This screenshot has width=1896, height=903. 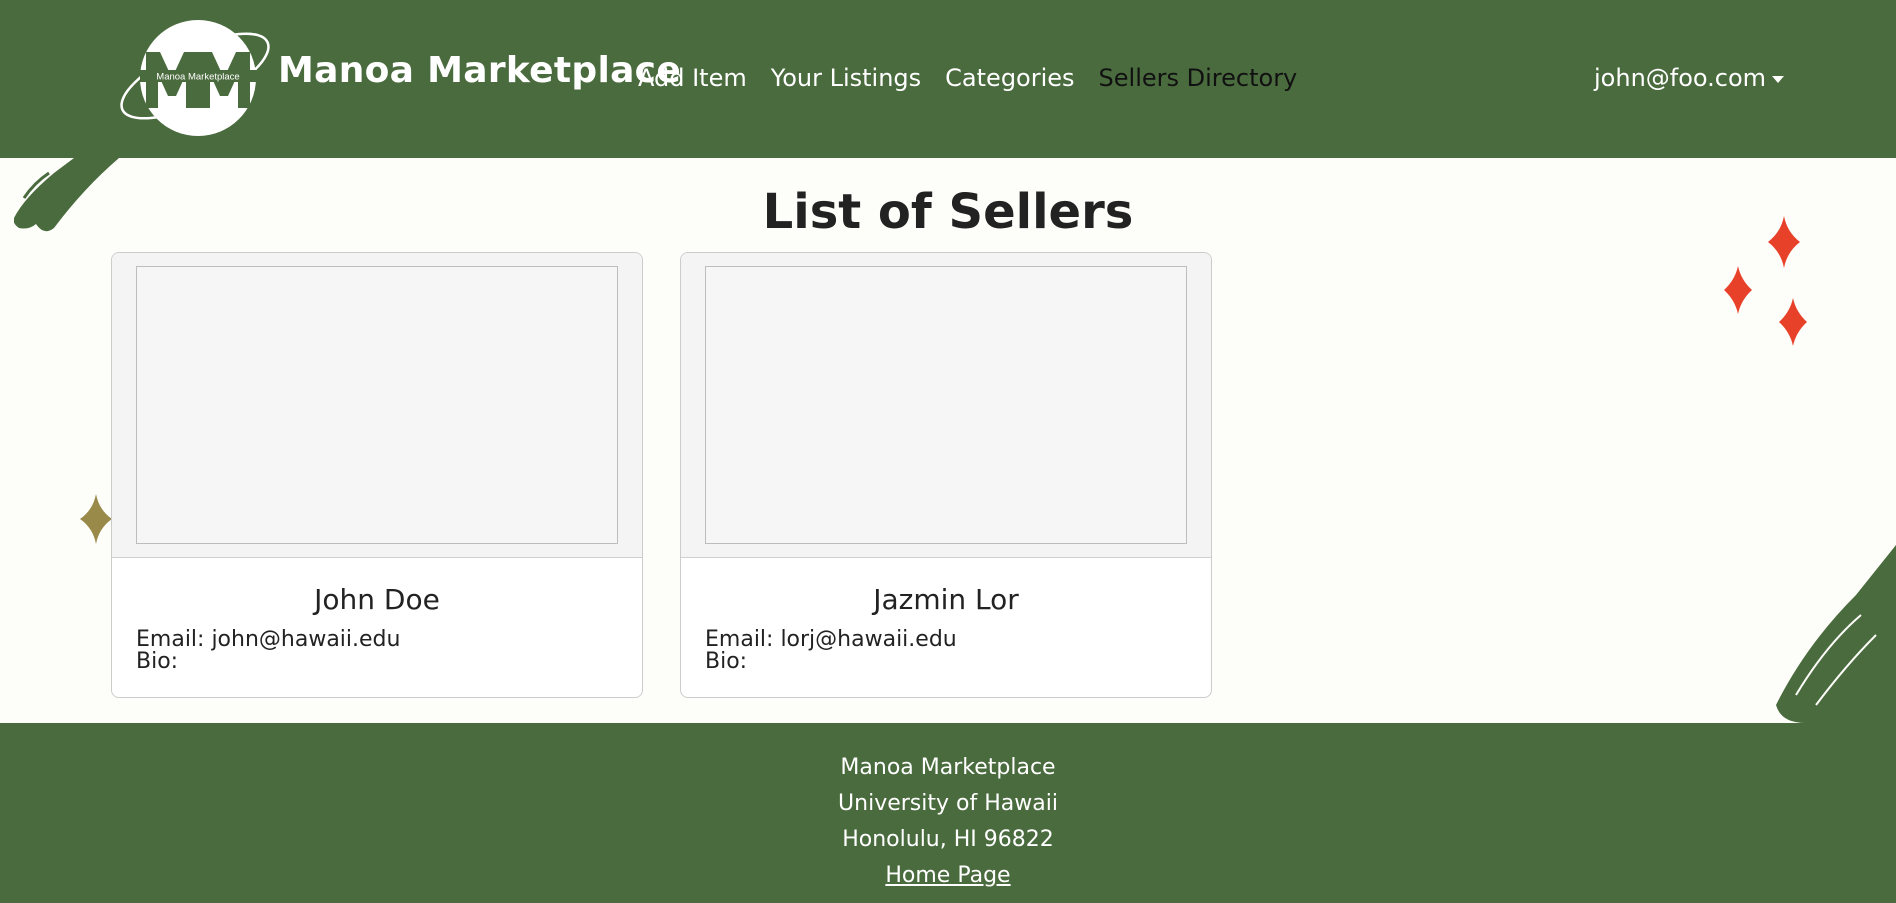 What do you see at coordinates (948, 767) in the screenshot?
I see `footer-brand: Manoa Marketplace` at bounding box center [948, 767].